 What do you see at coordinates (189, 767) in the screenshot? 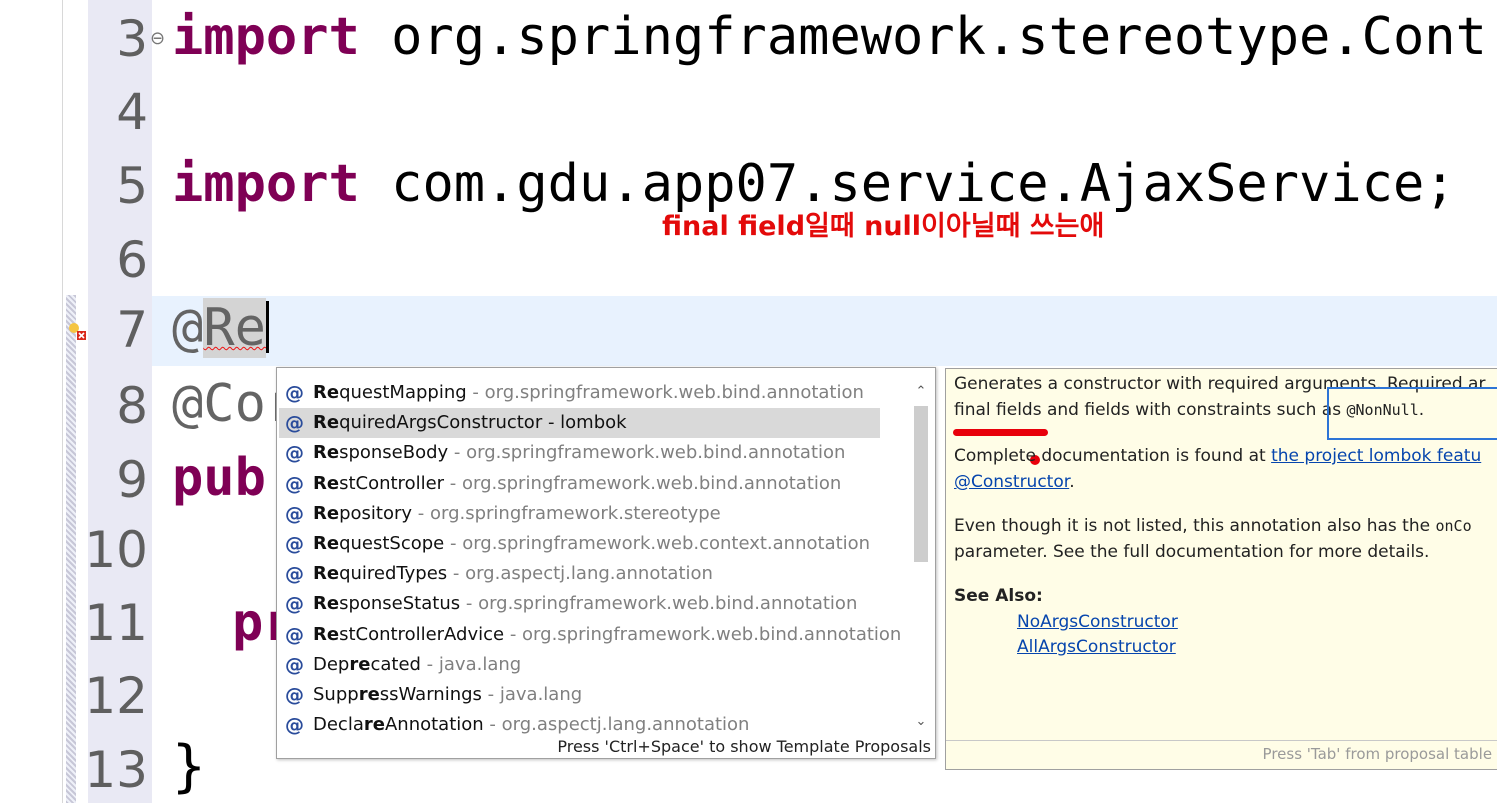
I see `code-line-13: }` at bounding box center [189, 767].